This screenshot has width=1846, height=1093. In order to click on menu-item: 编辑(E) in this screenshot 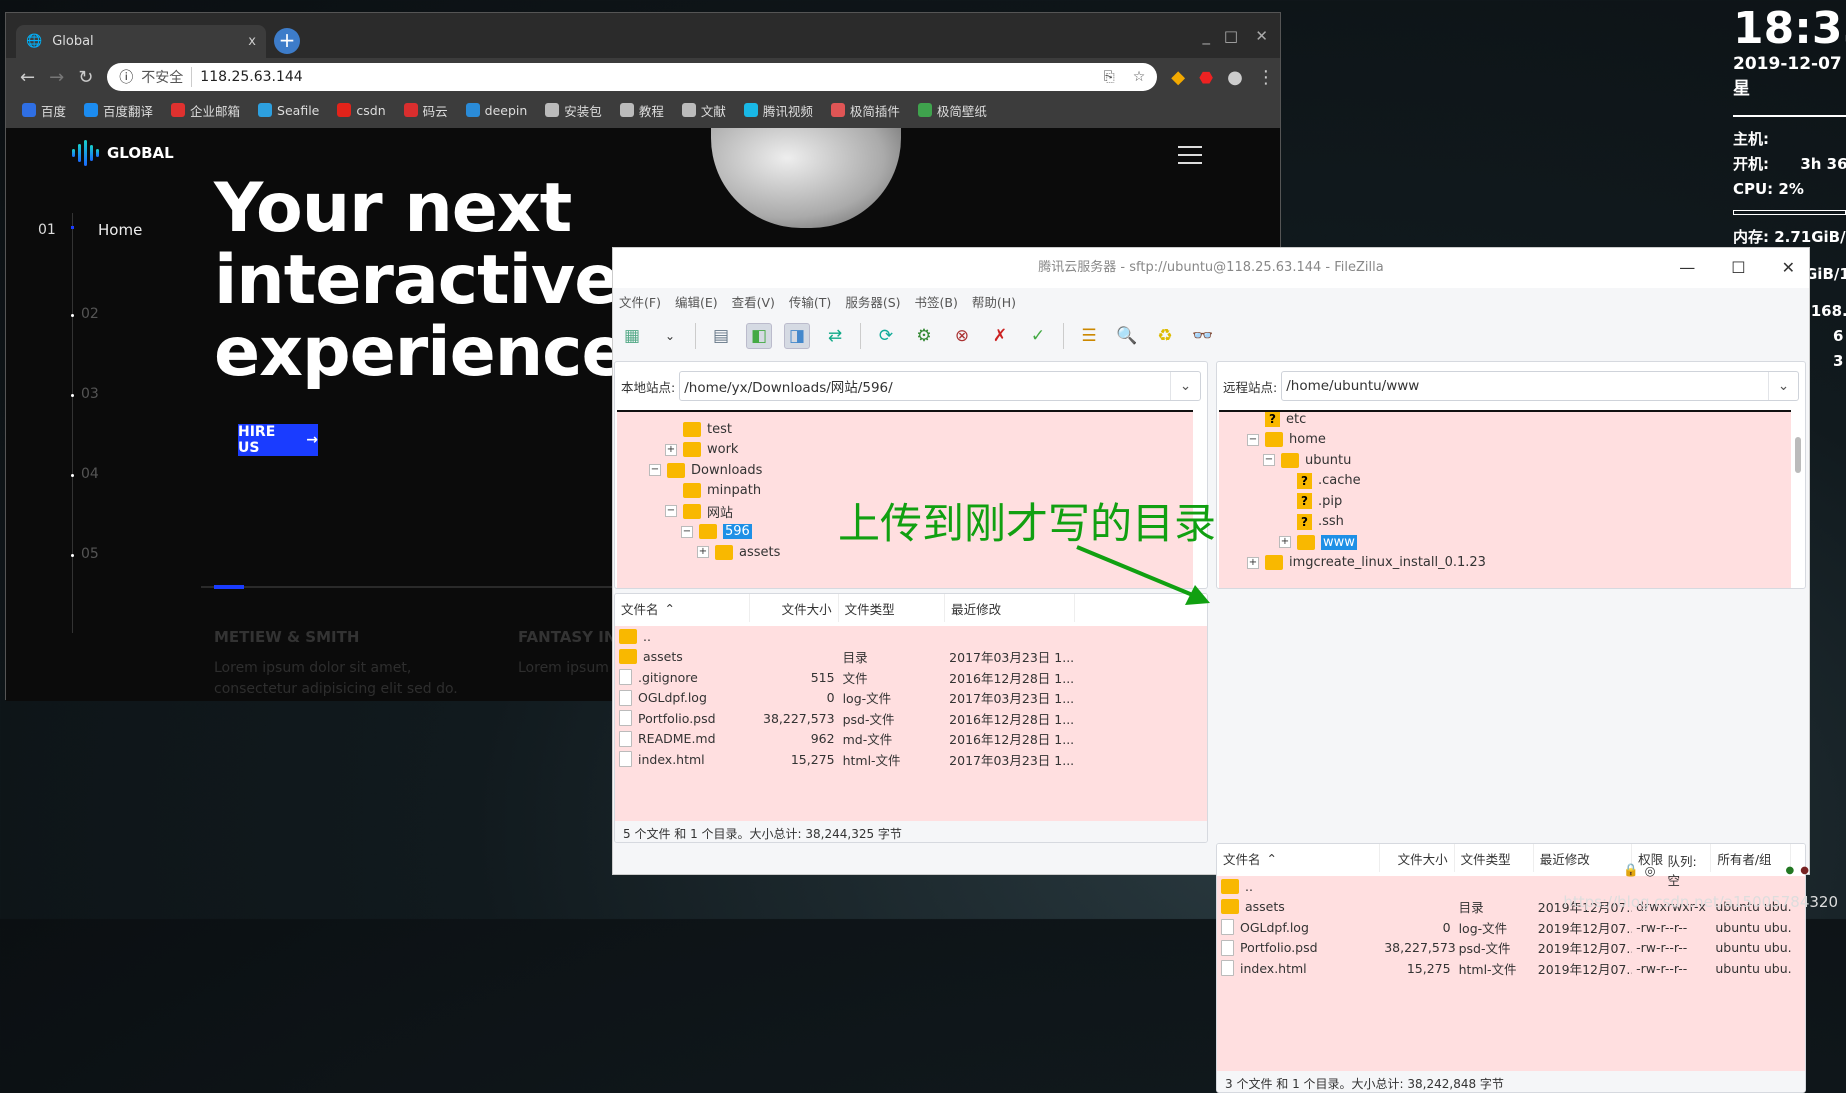, I will do `click(696, 301)`.